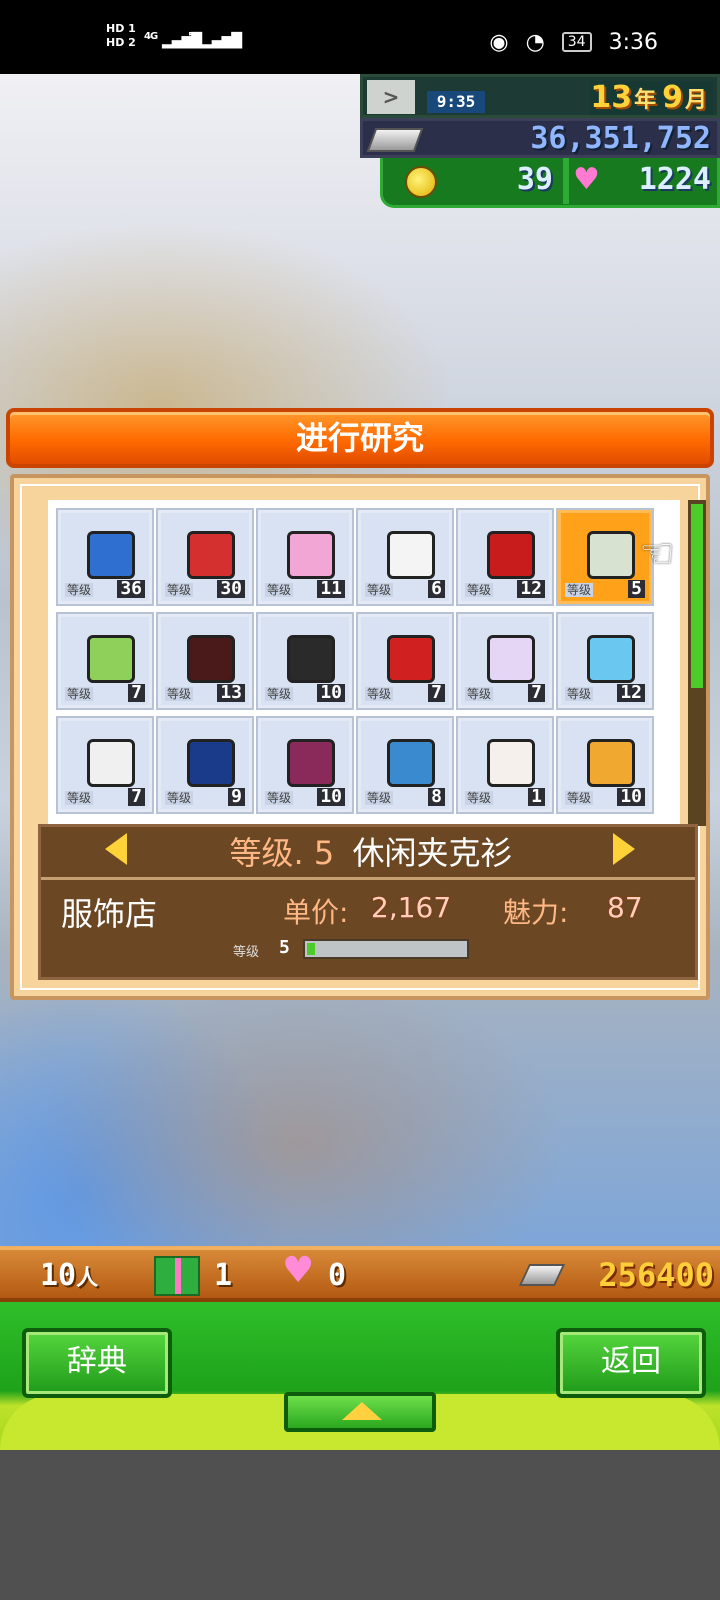 This screenshot has width=720, height=1600. Describe the element at coordinates (121, 42) in the screenshot. I see `sim2-label: HD 2` at that location.